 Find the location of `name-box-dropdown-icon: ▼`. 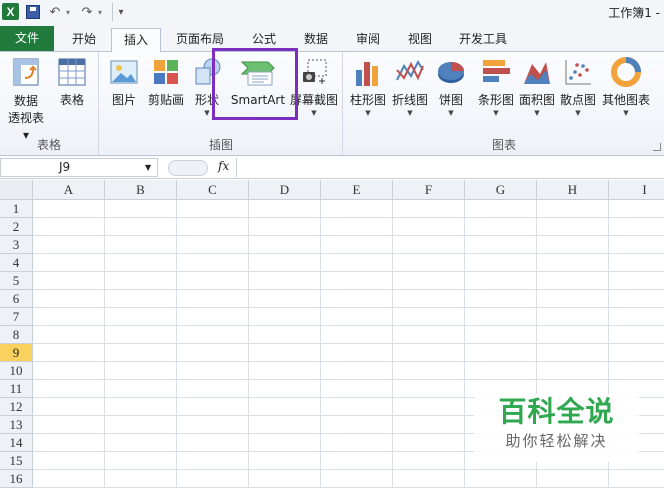

name-box-dropdown-icon: ▼ is located at coordinates (148, 167).